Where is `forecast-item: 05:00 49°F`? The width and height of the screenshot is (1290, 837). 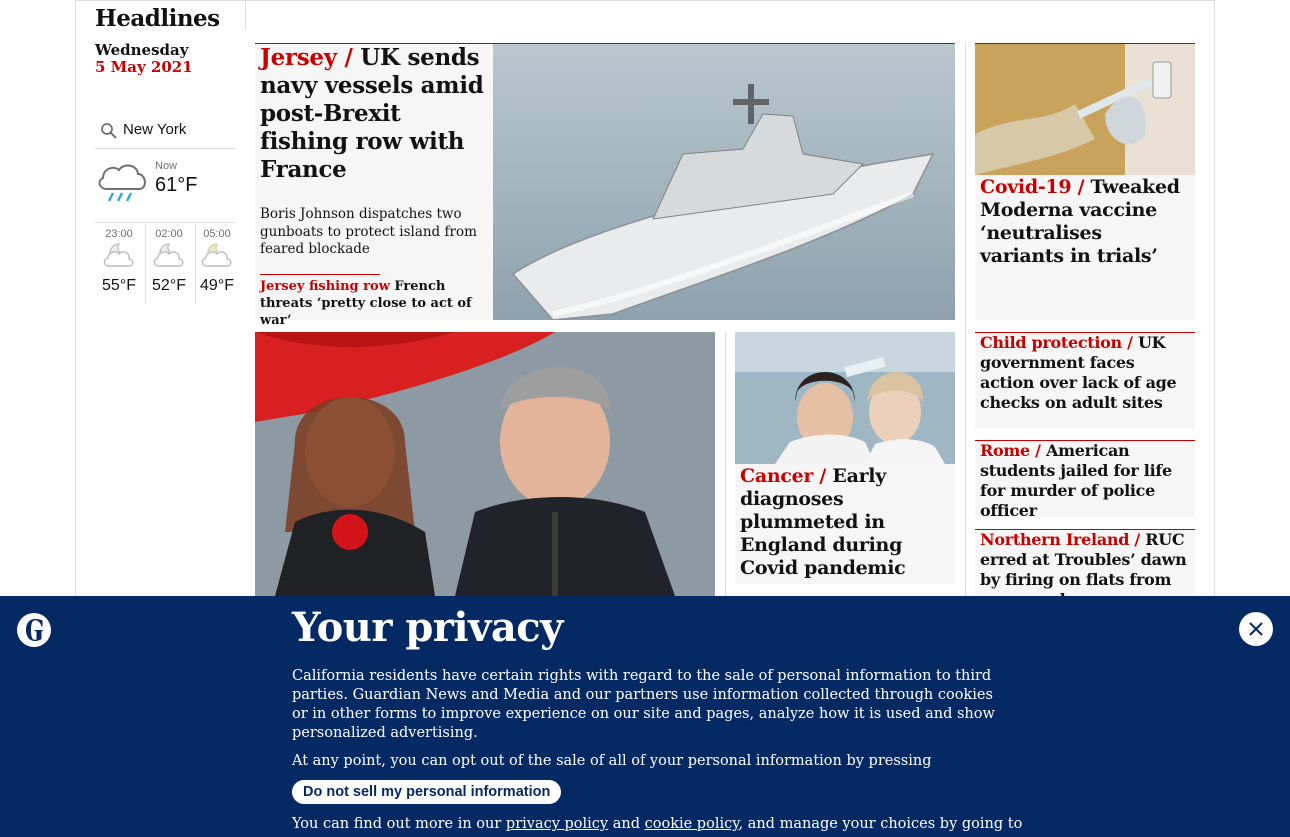
forecast-item: 05:00 49°F is located at coordinates (217, 264).